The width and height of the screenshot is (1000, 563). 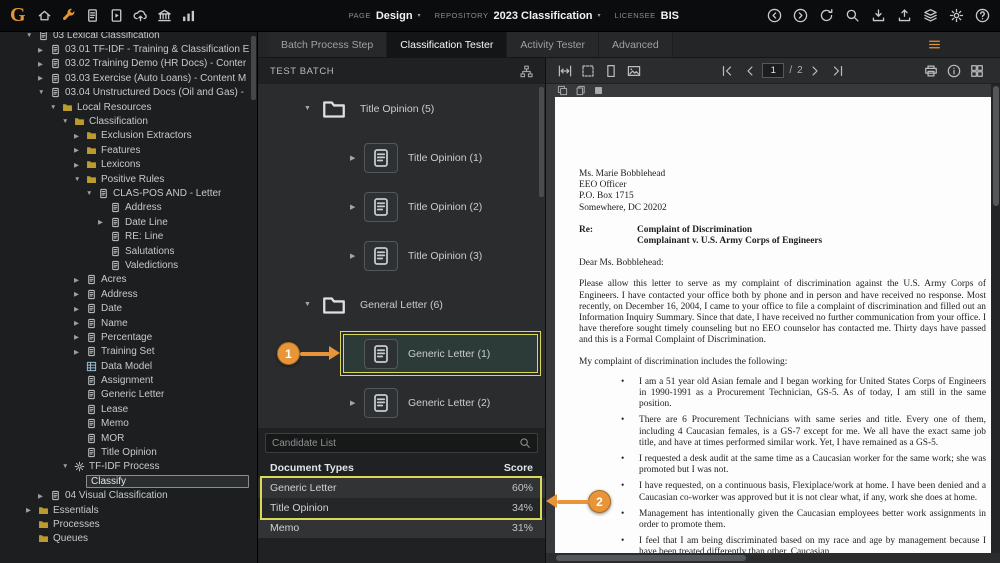 What do you see at coordinates (518, 16) in the screenshot?
I see `repository-selector: REPOSITORY 2023 Classification ▾` at bounding box center [518, 16].